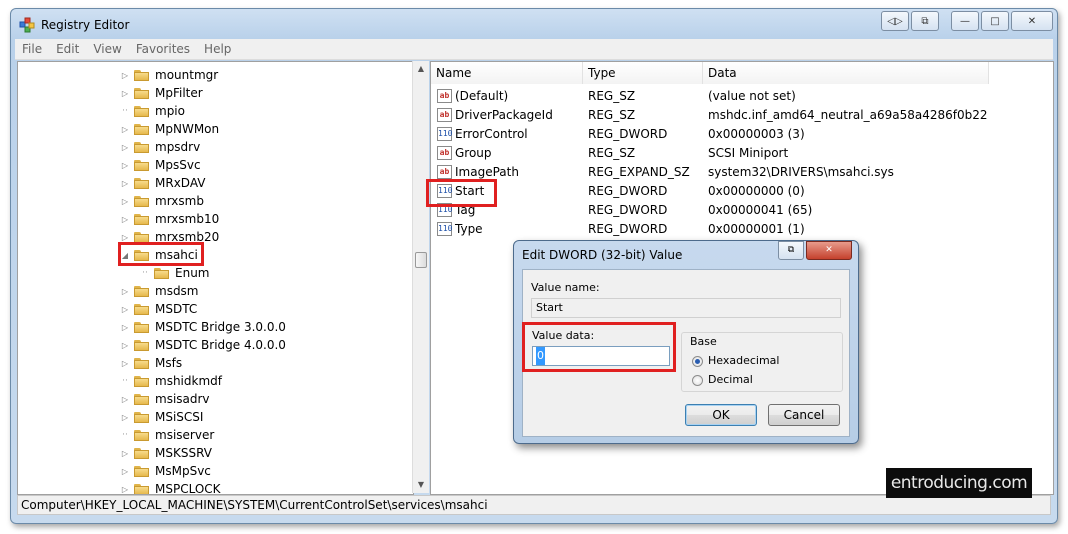 The height and width of the screenshot is (534, 1068). I want to click on tree-item: ▷ MSDTC Bridge 4.0.0.0, so click(203, 345).